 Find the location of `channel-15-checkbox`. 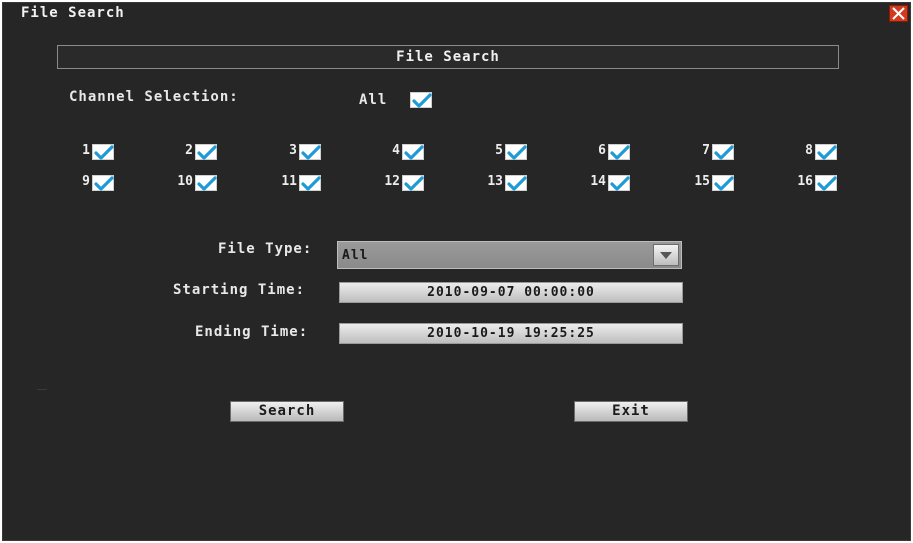

channel-15-checkbox is located at coordinates (723, 183).